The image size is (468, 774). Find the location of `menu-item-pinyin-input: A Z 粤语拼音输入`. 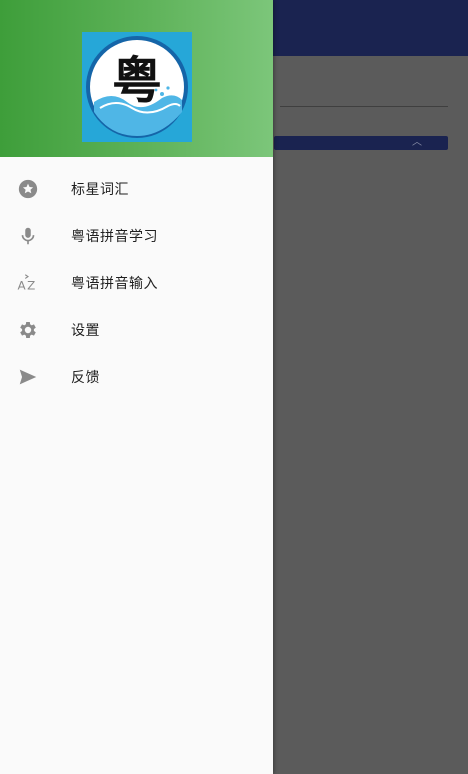

menu-item-pinyin-input: A Z 粤语拼音输入 is located at coordinates (136, 282).